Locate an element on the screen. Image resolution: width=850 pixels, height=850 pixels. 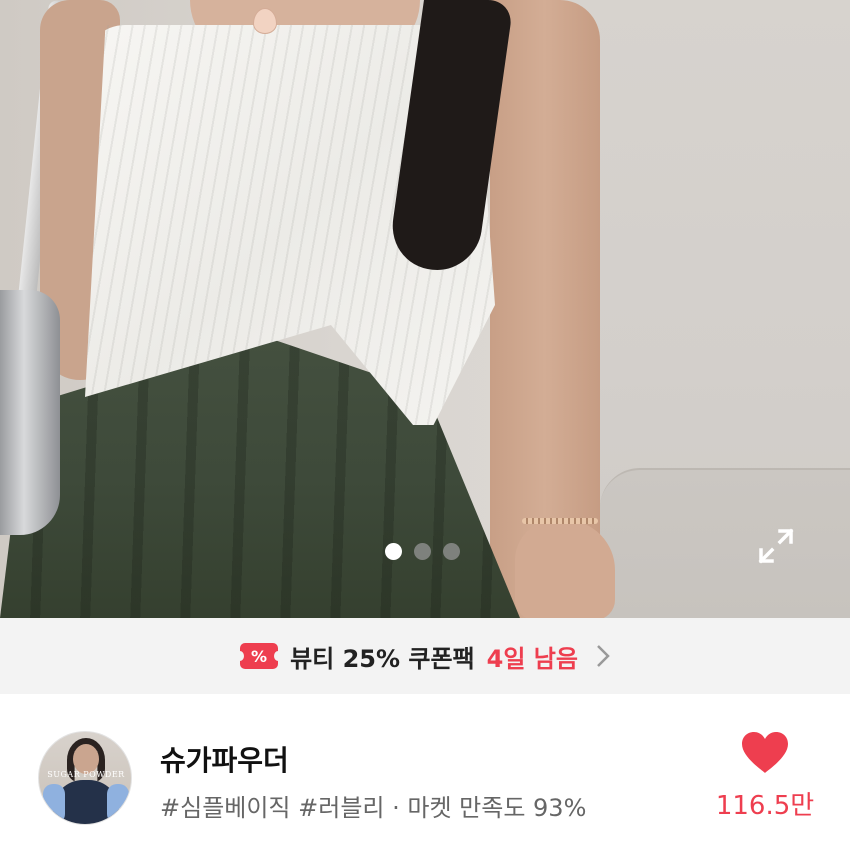
carousel-indicator is located at coordinates (422, 551).